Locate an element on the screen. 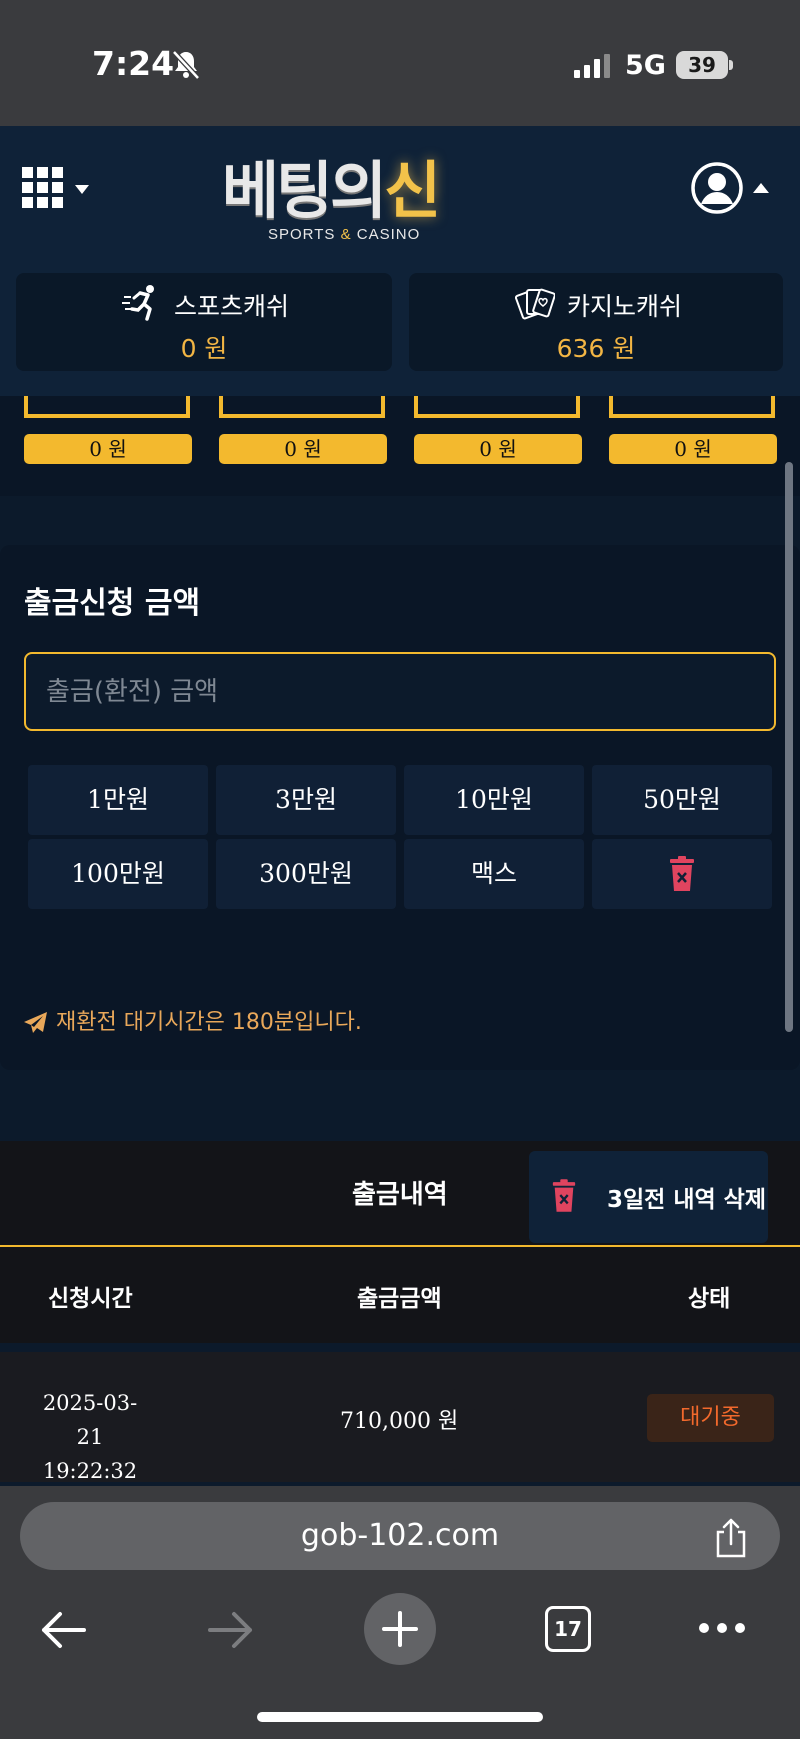 The height and width of the screenshot is (1739, 800). sports-cash-card: 스포츠캐쉬 0 원 is located at coordinates (204, 322).